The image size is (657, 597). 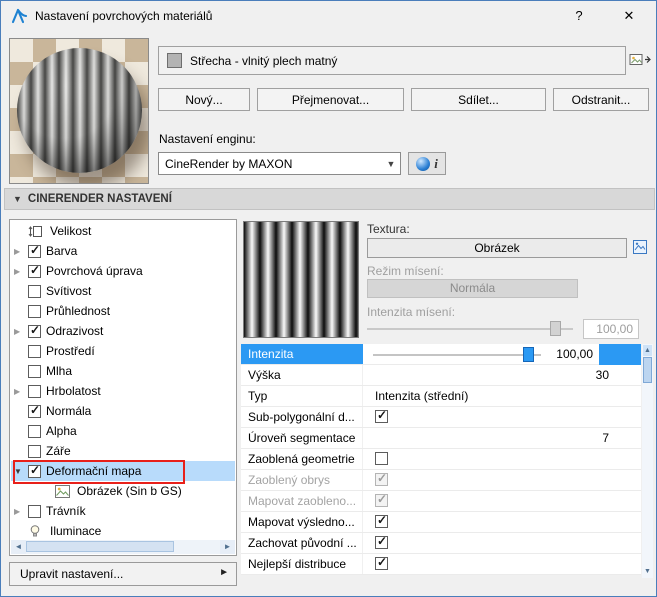 What do you see at coordinates (123, 291) in the screenshot?
I see `tree-item-sv-tivost: Svítivost` at bounding box center [123, 291].